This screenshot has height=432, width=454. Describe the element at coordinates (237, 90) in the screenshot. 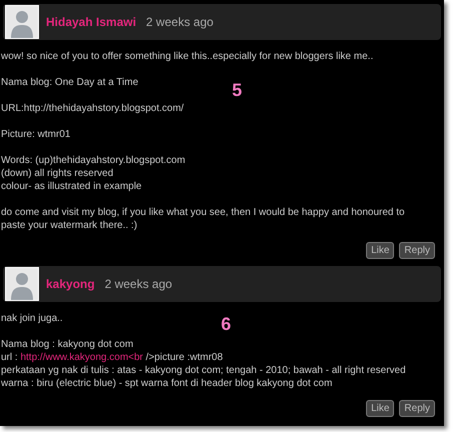

I see `annotation-number: 5` at that location.